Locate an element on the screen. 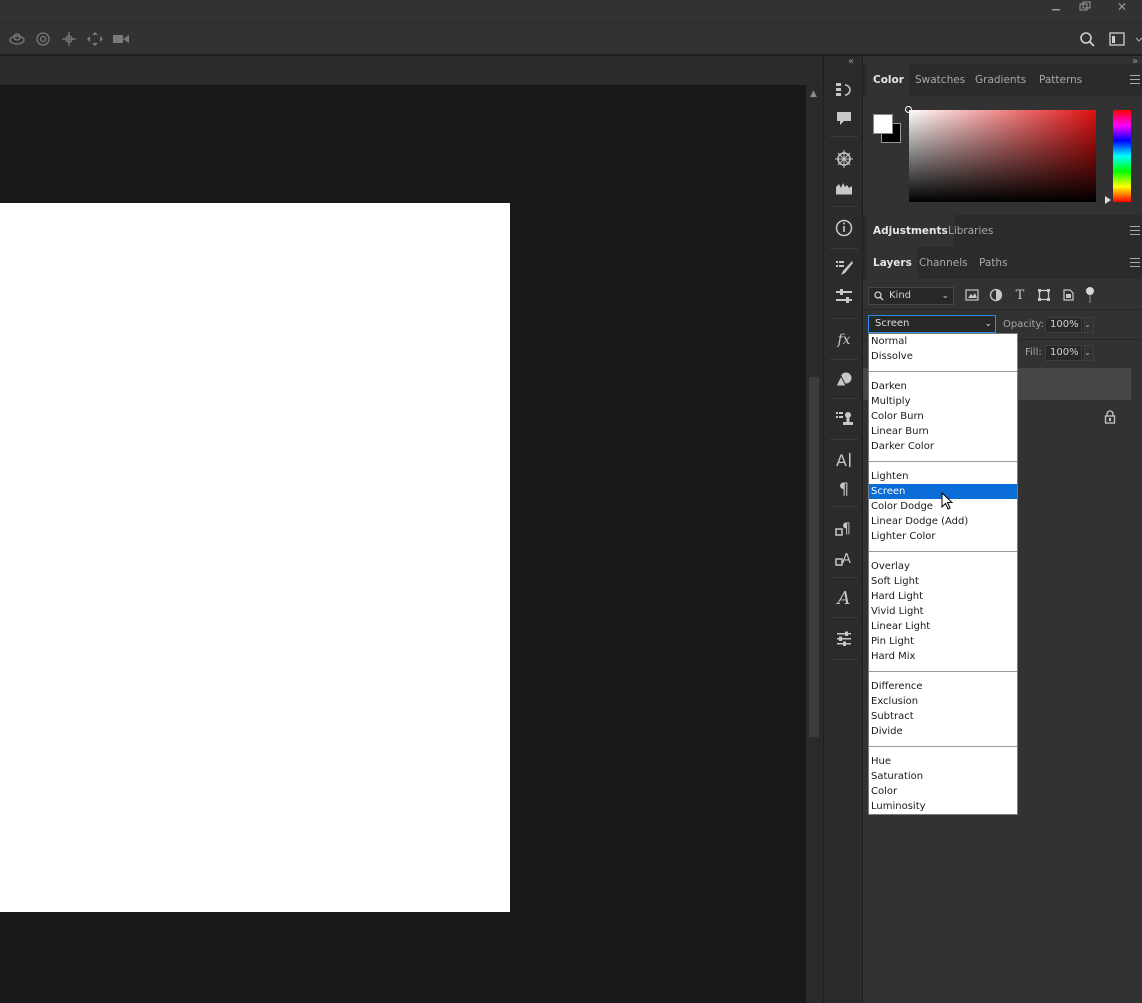 This screenshot has width=1142, height=1003. color-panel is located at coordinates (1002, 159).